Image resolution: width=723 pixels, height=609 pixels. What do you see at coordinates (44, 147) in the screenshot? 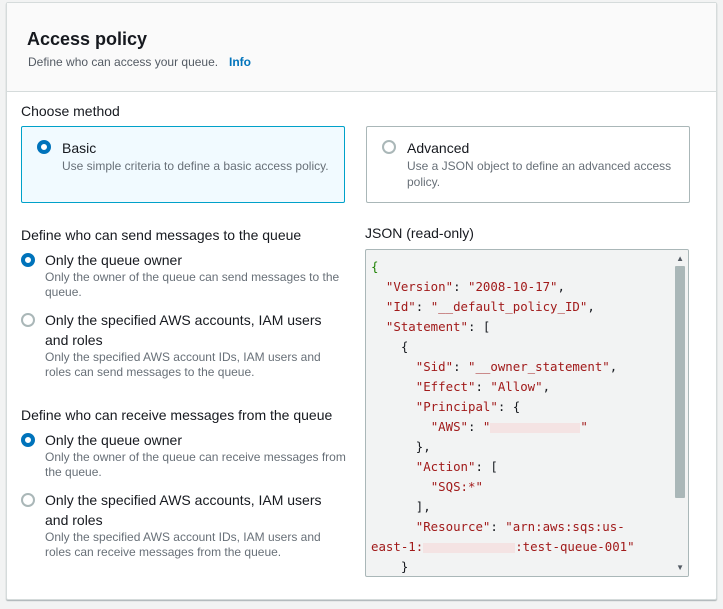
I see `basic-radio` at bounding box center [44, 147].